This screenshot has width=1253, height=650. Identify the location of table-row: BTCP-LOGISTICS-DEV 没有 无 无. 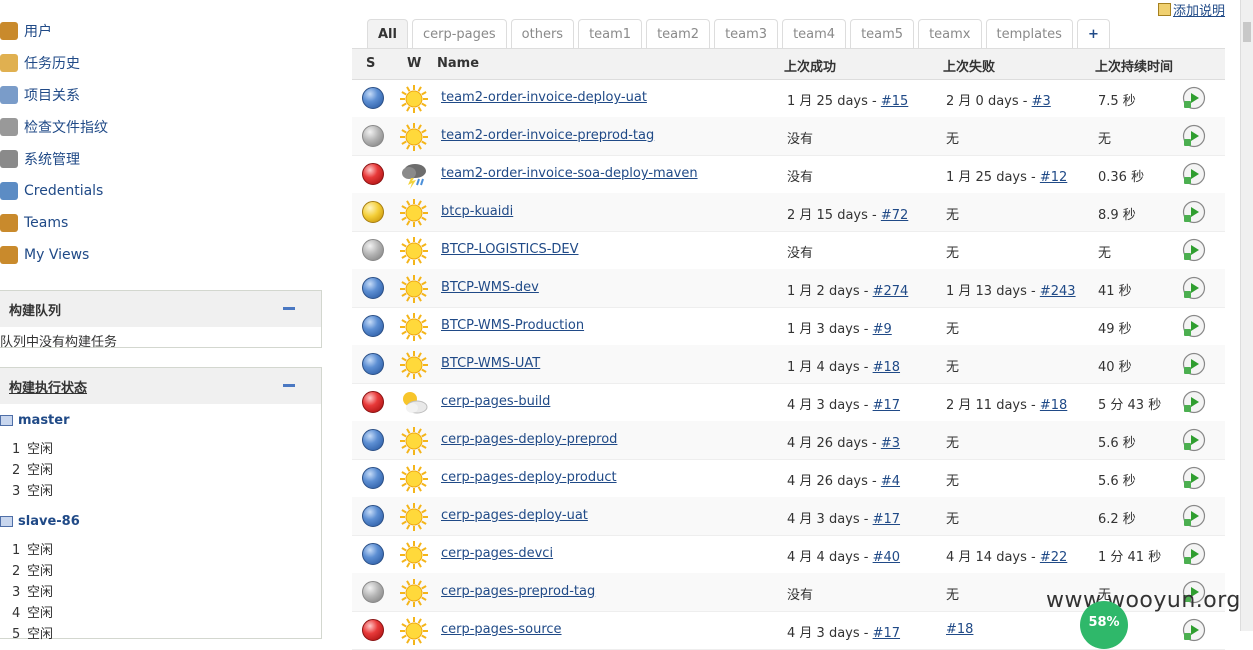
(788, 250).